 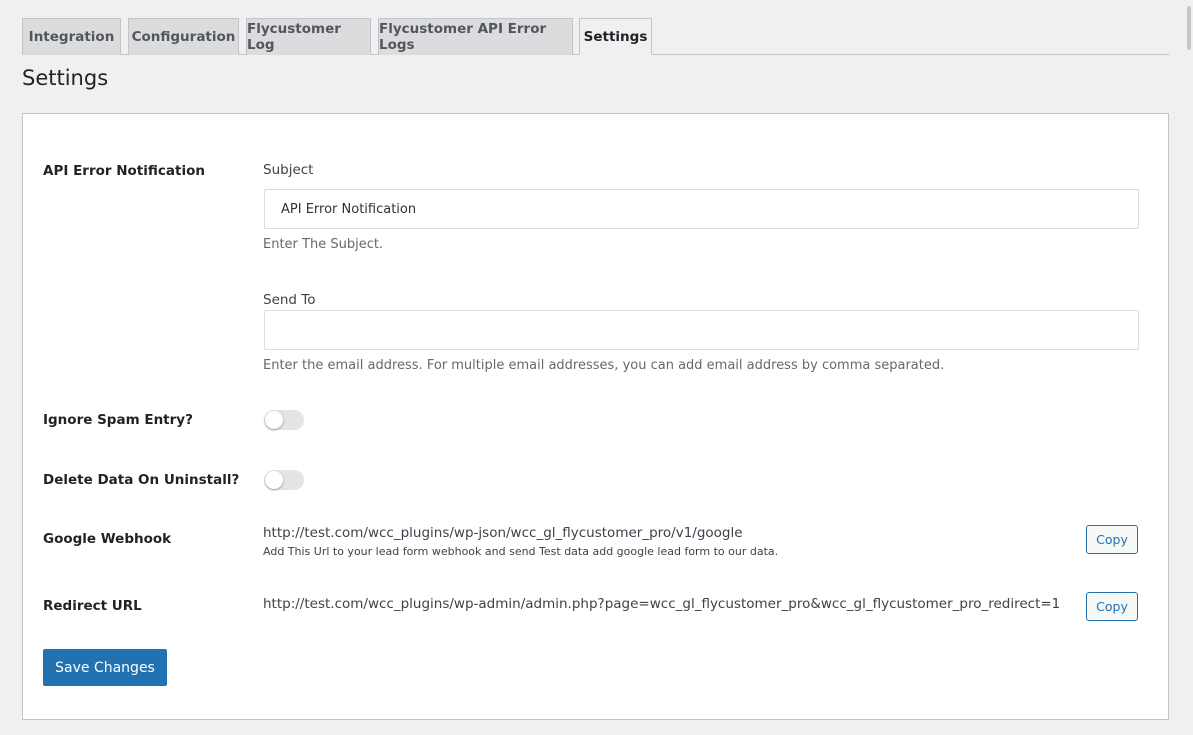 I want to click on ignore-spam-label: Ignore Spam Entry?, so click(x=118, y=420).